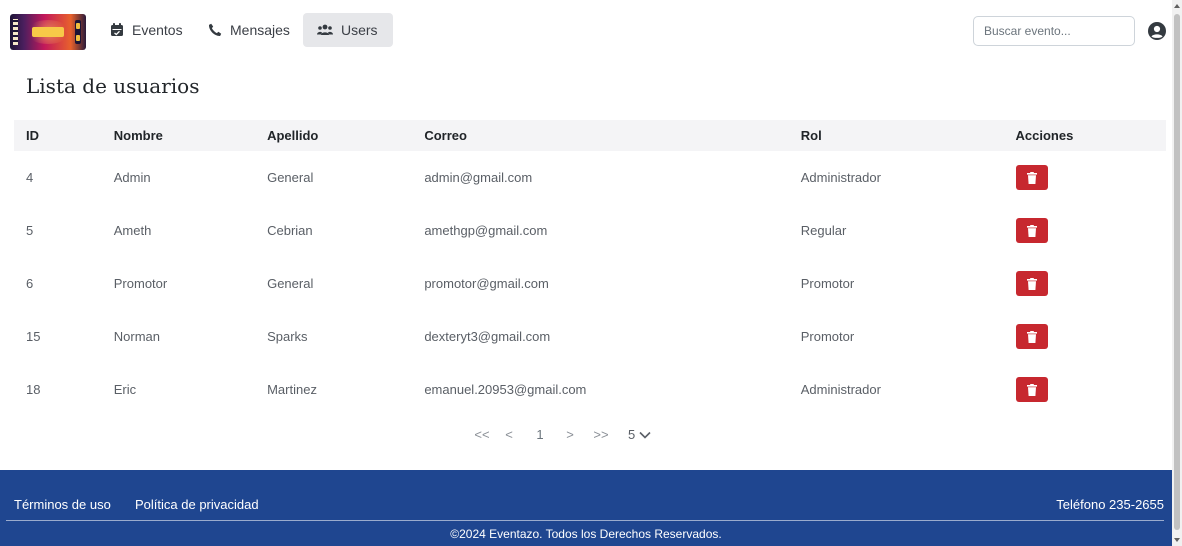  Describe the element at coordinates (215, 30) in the screenshot. I see `phone-icon` at that location.